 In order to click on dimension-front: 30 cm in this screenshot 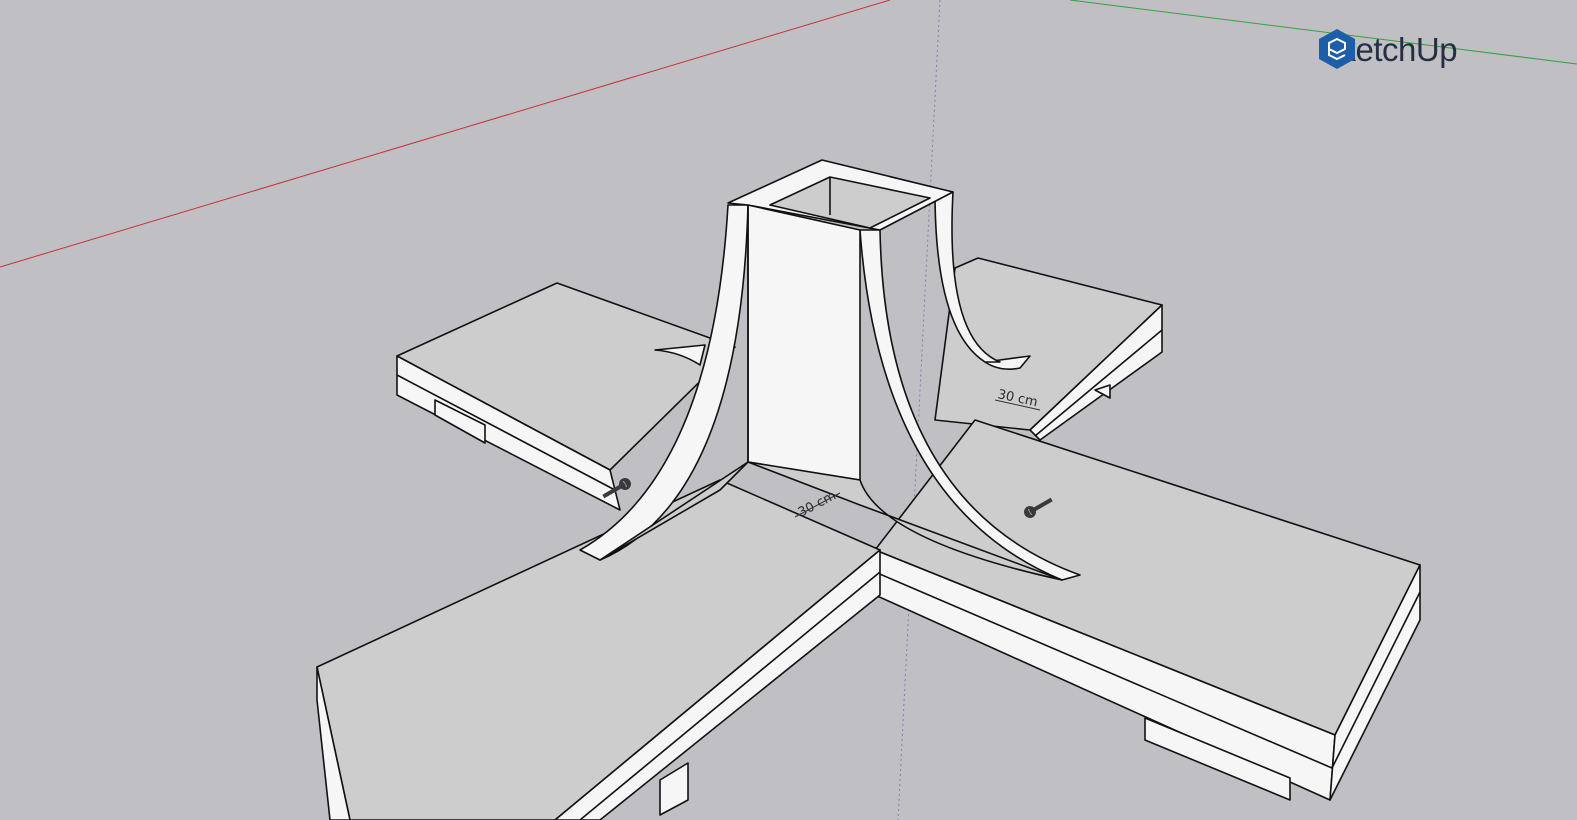, I will do `click(817, 504)`.